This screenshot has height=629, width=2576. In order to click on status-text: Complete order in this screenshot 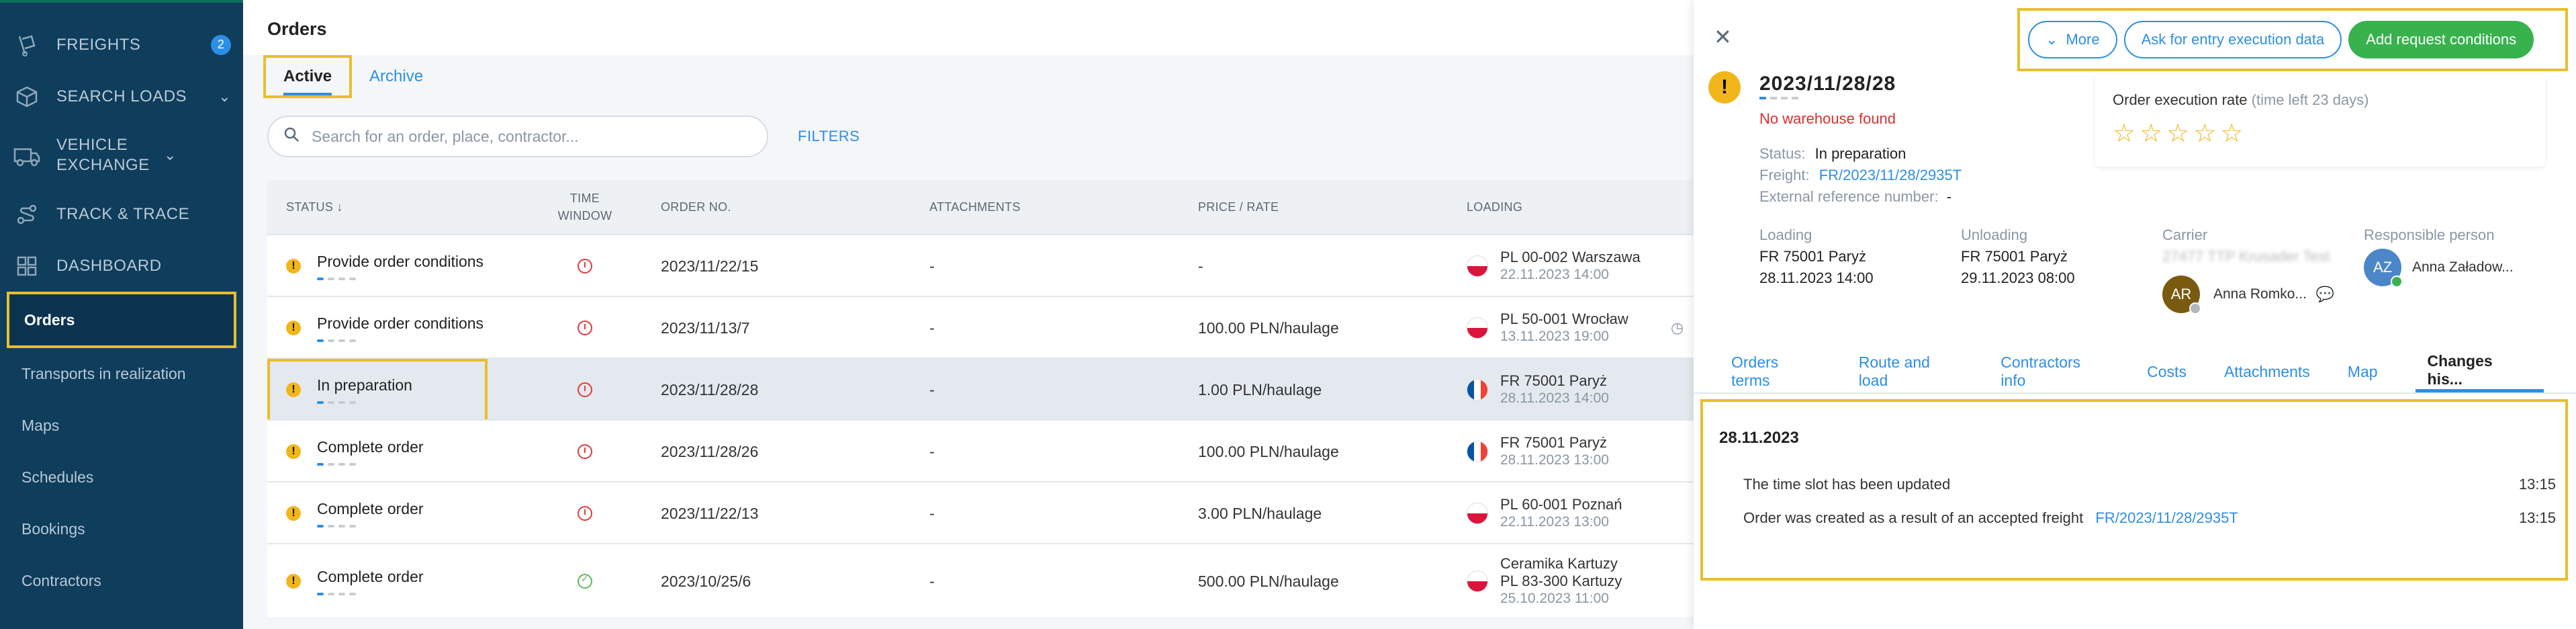, I will do `click(370, 576)`.